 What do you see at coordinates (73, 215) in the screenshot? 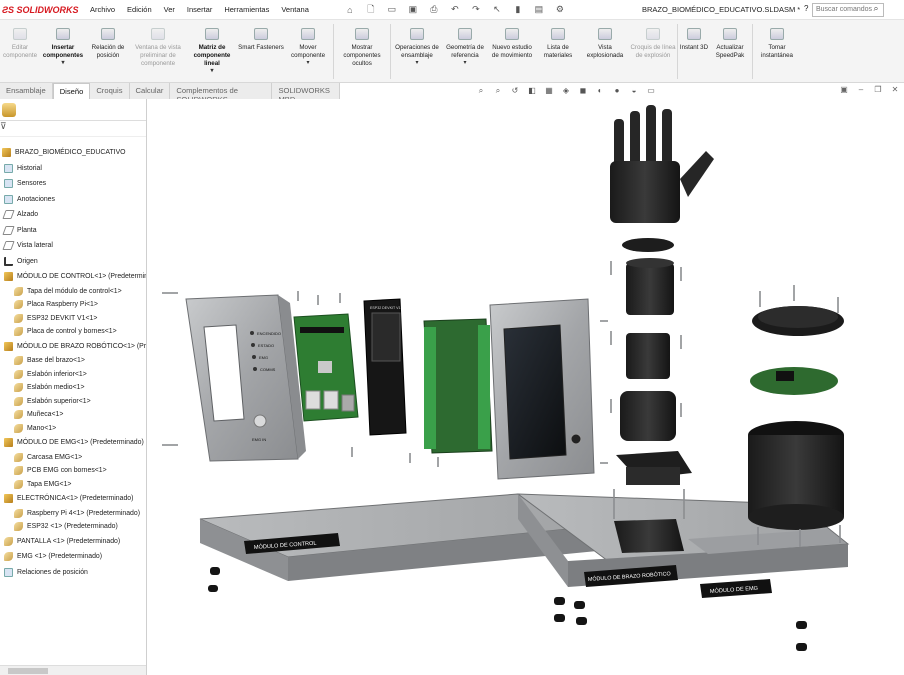
I see `tree-item: Alzado` at bounding box center [73, 215].